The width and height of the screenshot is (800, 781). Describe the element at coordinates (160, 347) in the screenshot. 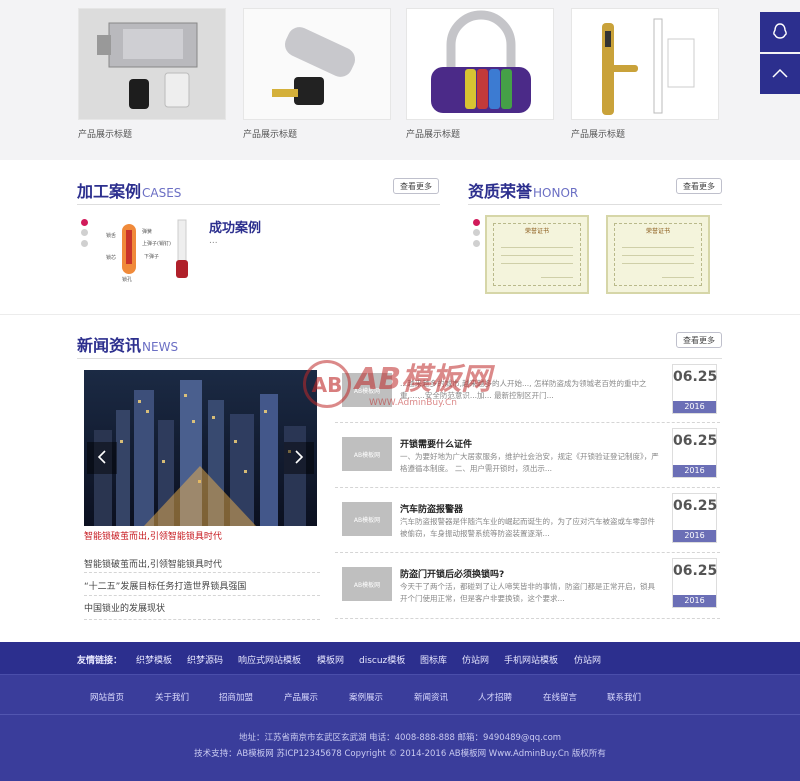

I see `news-title-en: NEWS` at that location.